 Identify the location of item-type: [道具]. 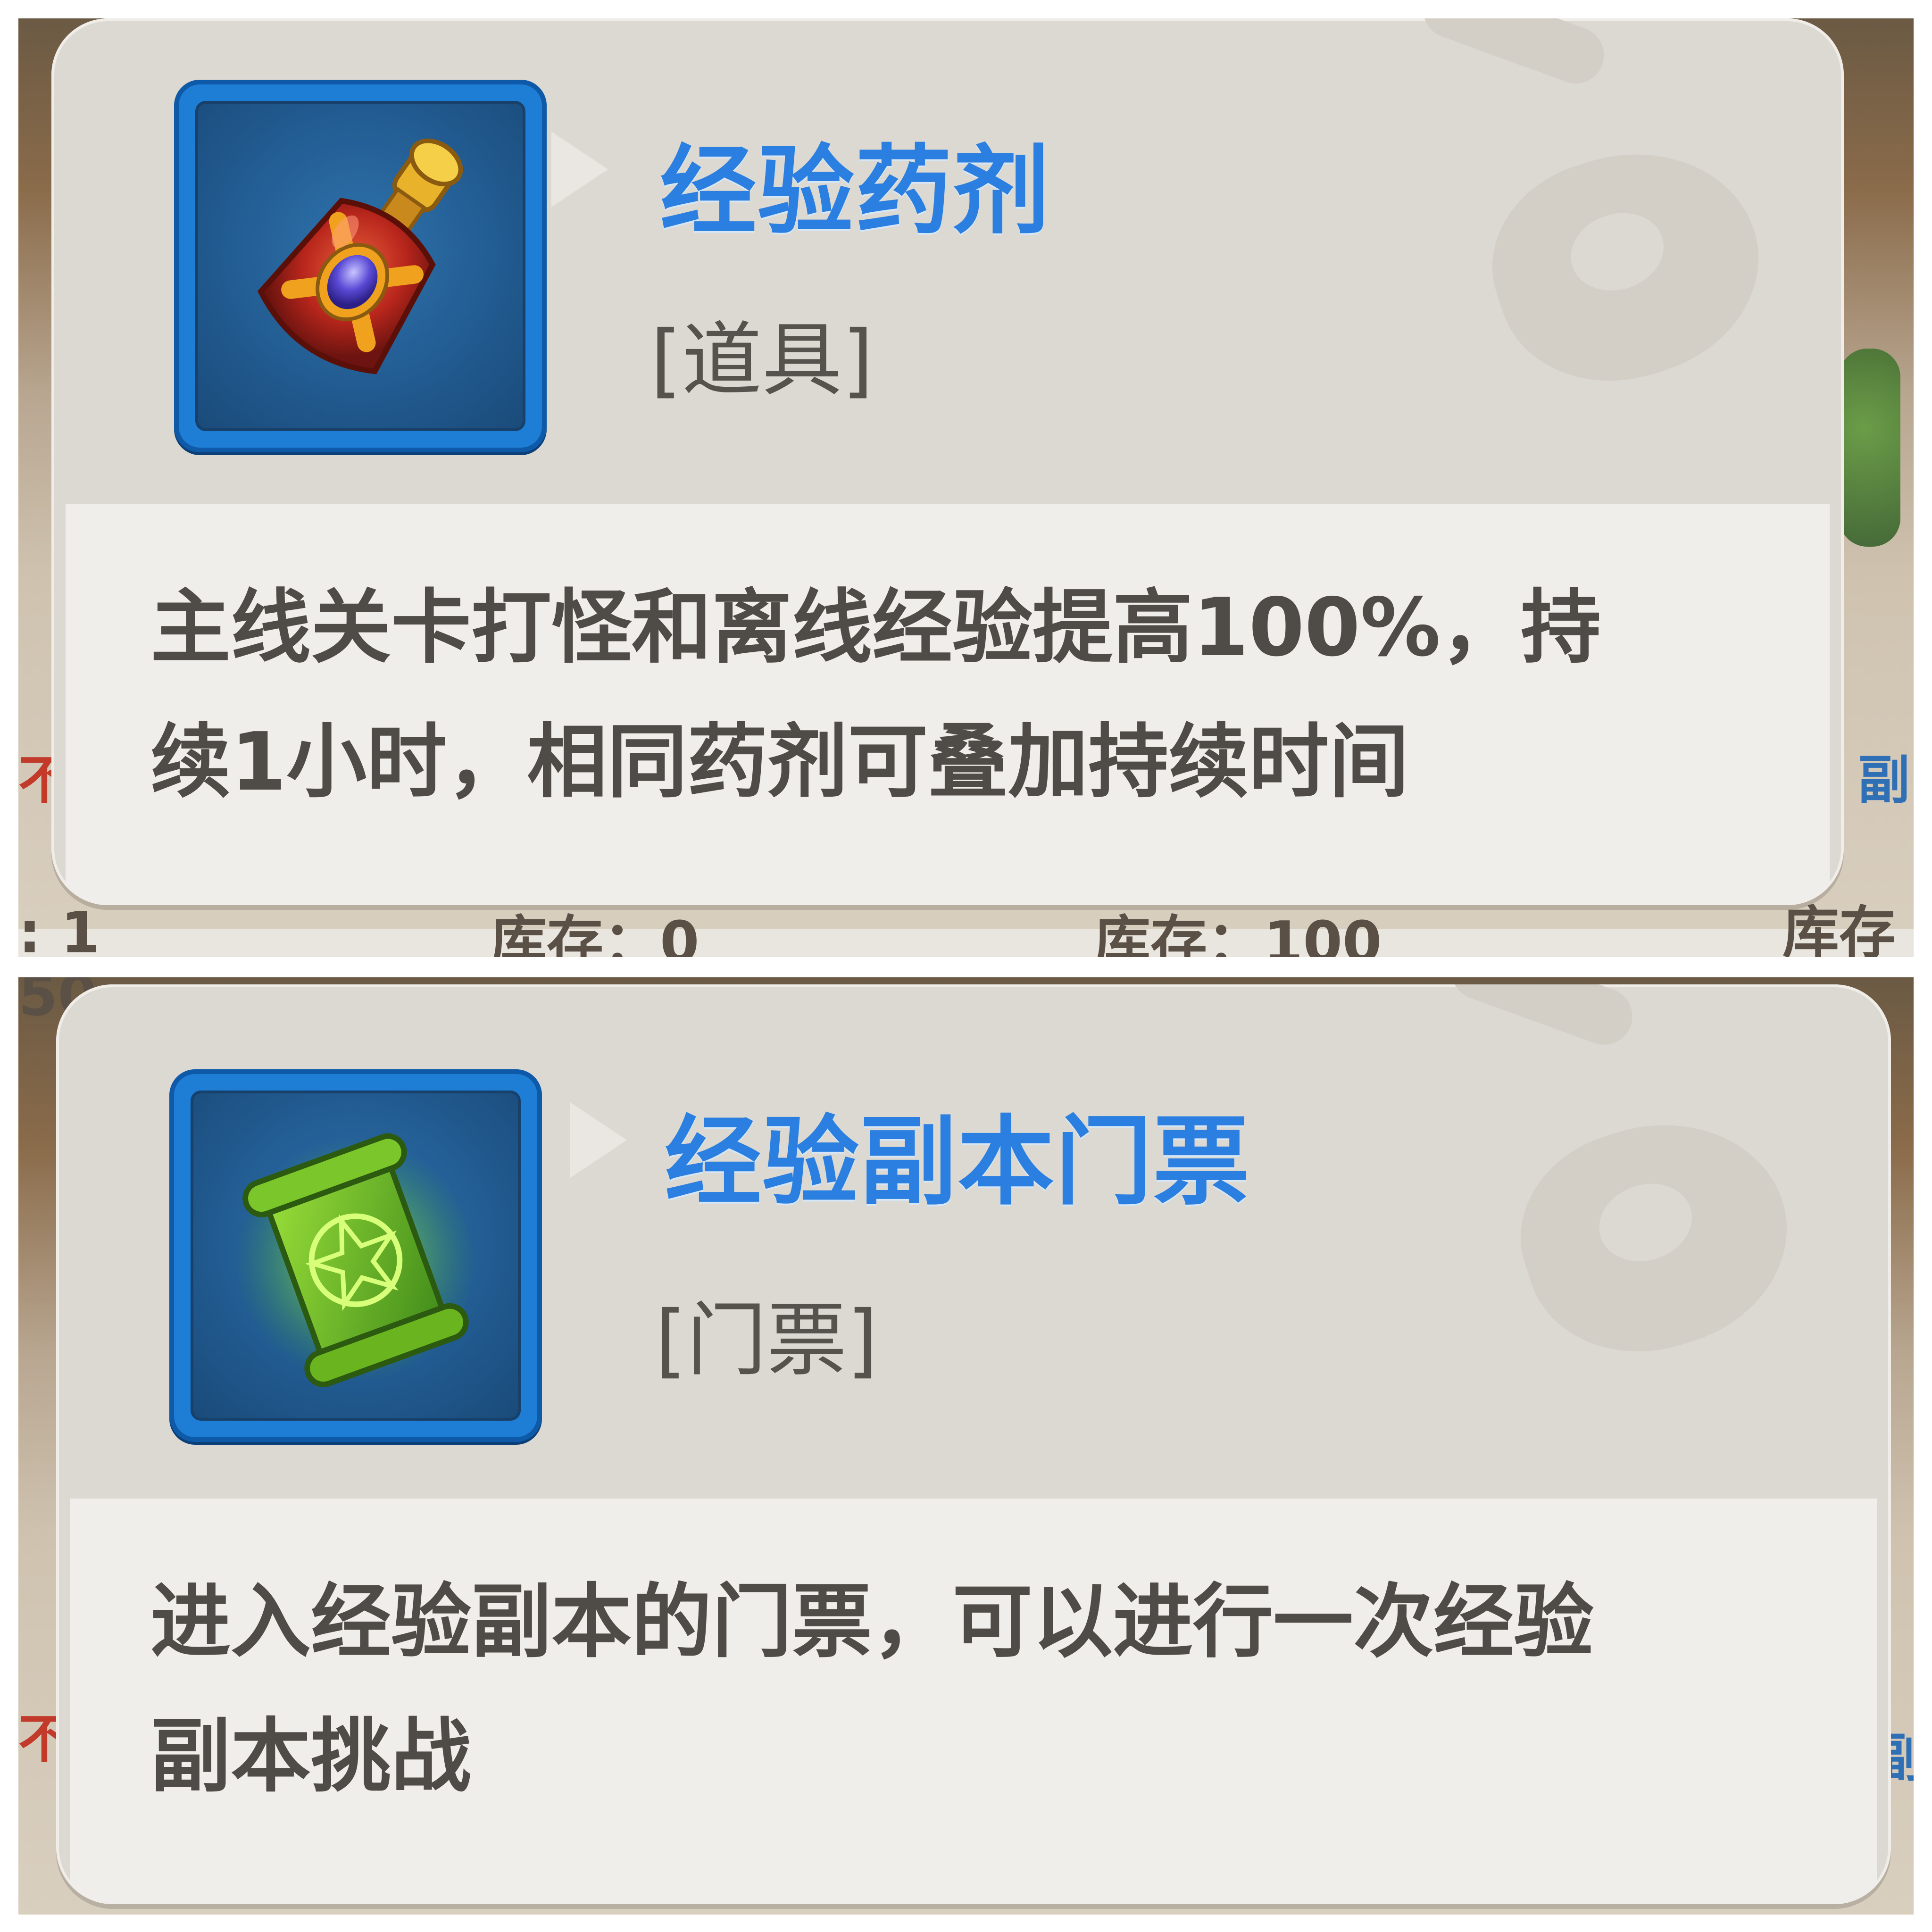
(762, 361).